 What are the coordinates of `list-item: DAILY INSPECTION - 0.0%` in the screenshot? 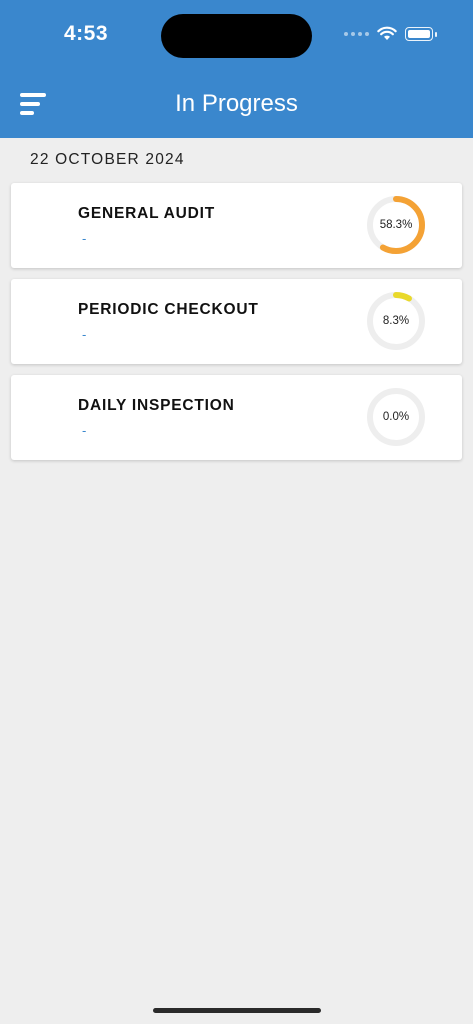 It's located at (236, 417).